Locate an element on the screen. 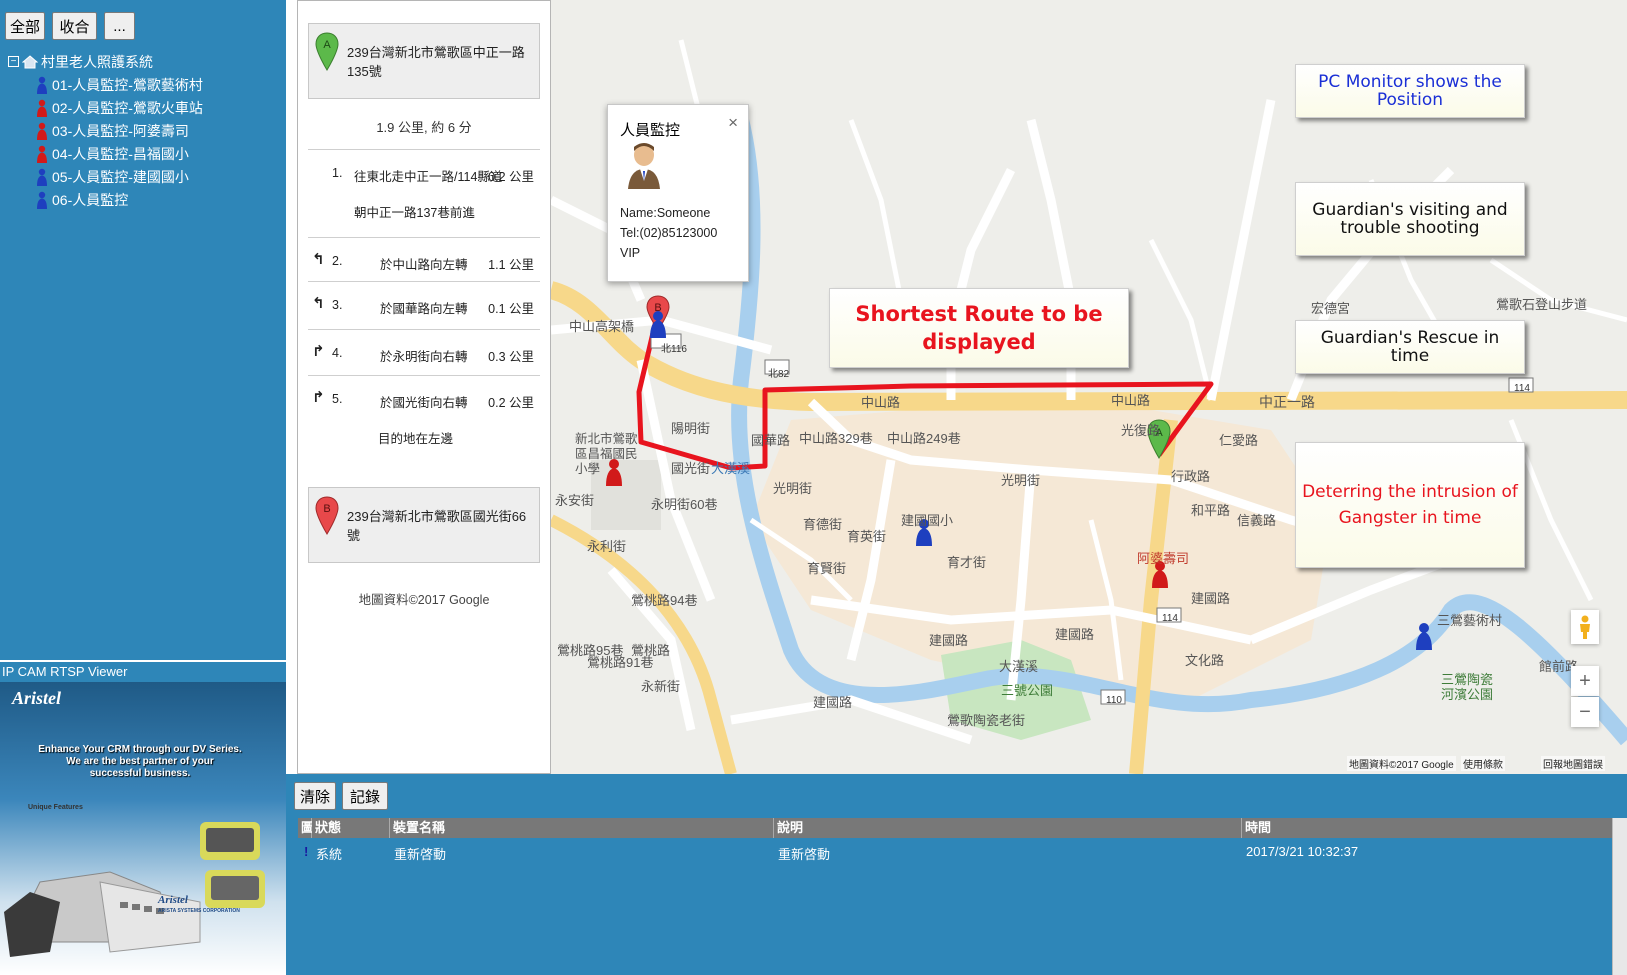 This screenshot has width=1627, height=975. step-distance: 0.3 公里 is located at coordinates (511, 357).